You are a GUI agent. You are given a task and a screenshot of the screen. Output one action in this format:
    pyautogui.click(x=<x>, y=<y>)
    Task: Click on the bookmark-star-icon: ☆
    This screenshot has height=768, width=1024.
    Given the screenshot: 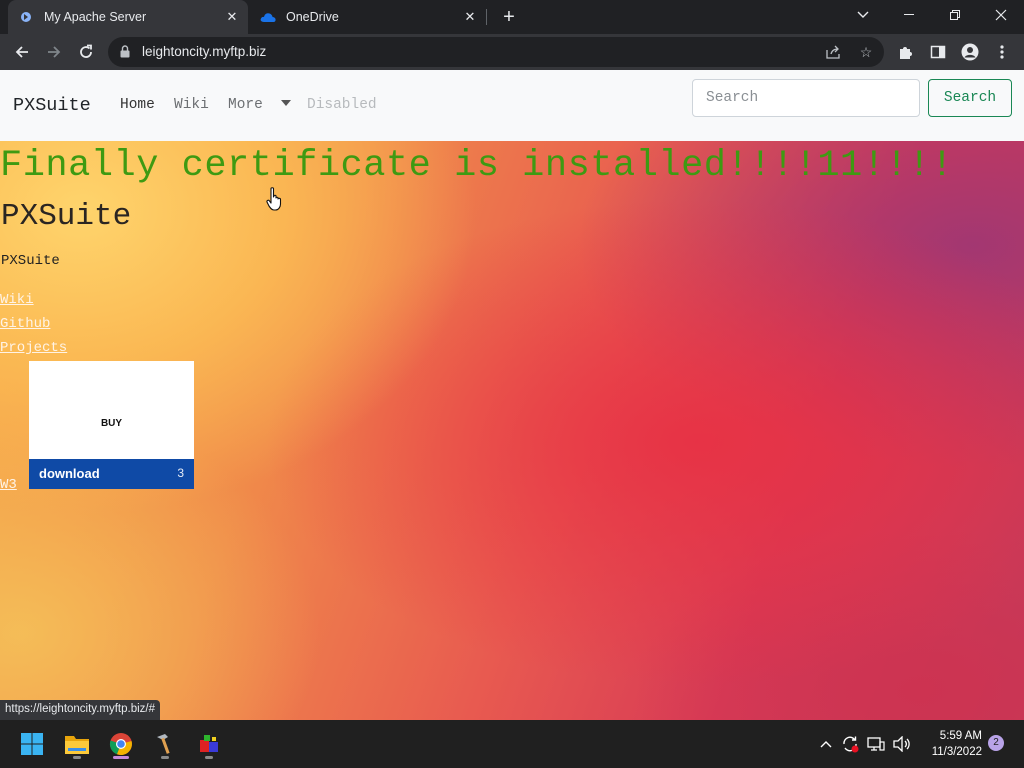 What is the action you would take?
    pyautogui.click(x=866, y=52)
    